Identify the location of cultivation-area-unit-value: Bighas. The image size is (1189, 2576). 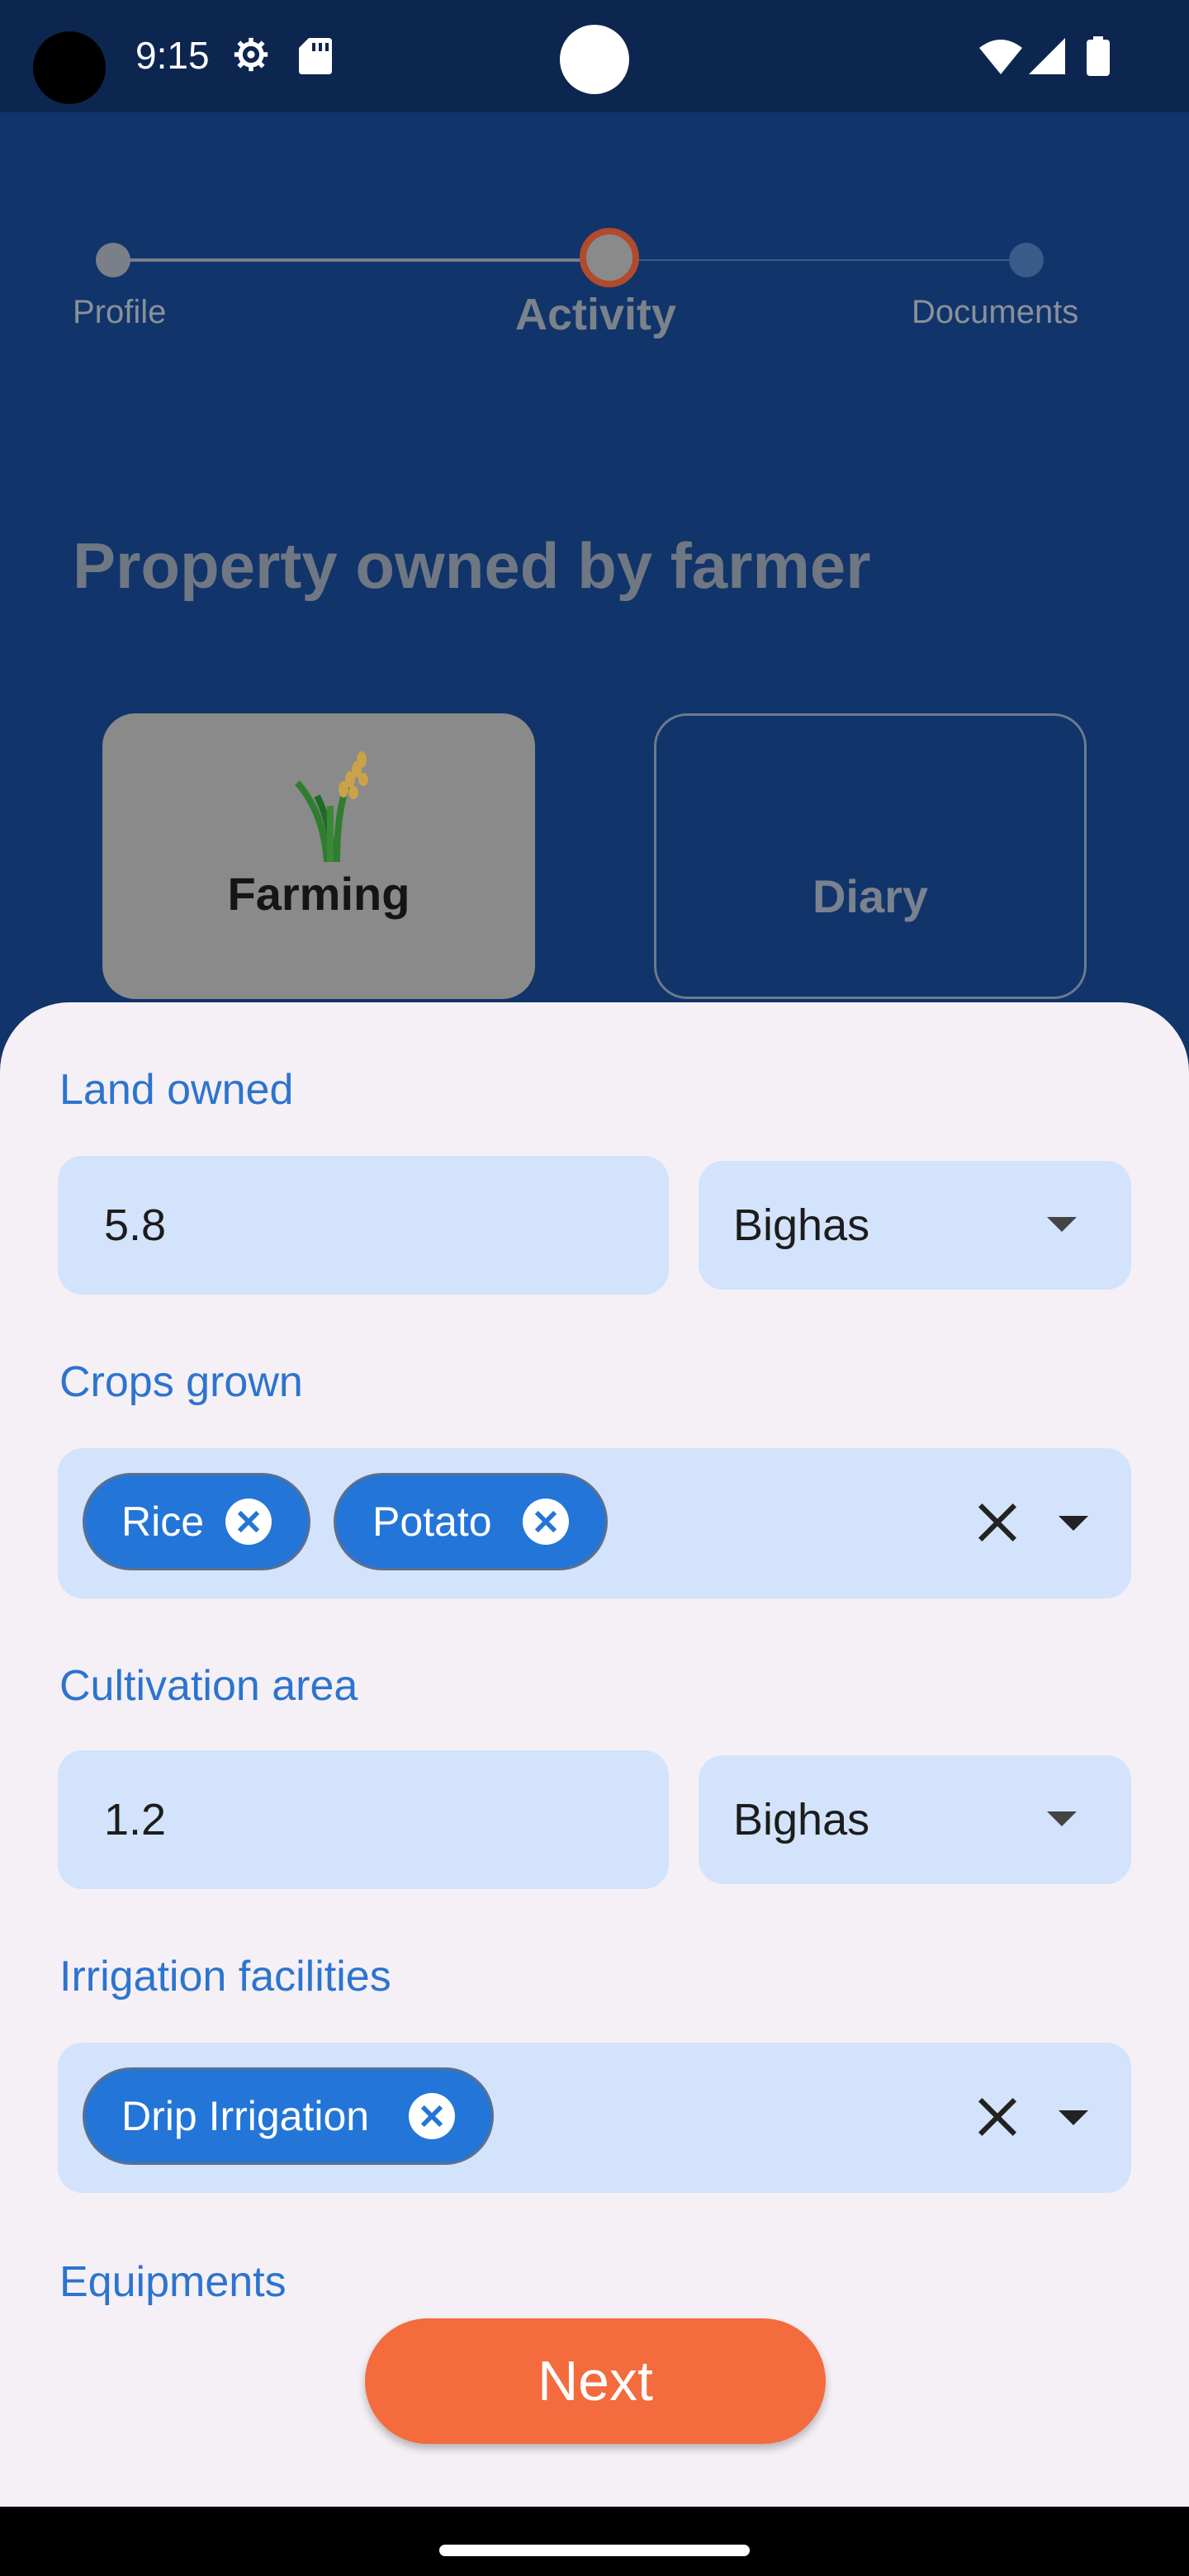
(801, 1819).